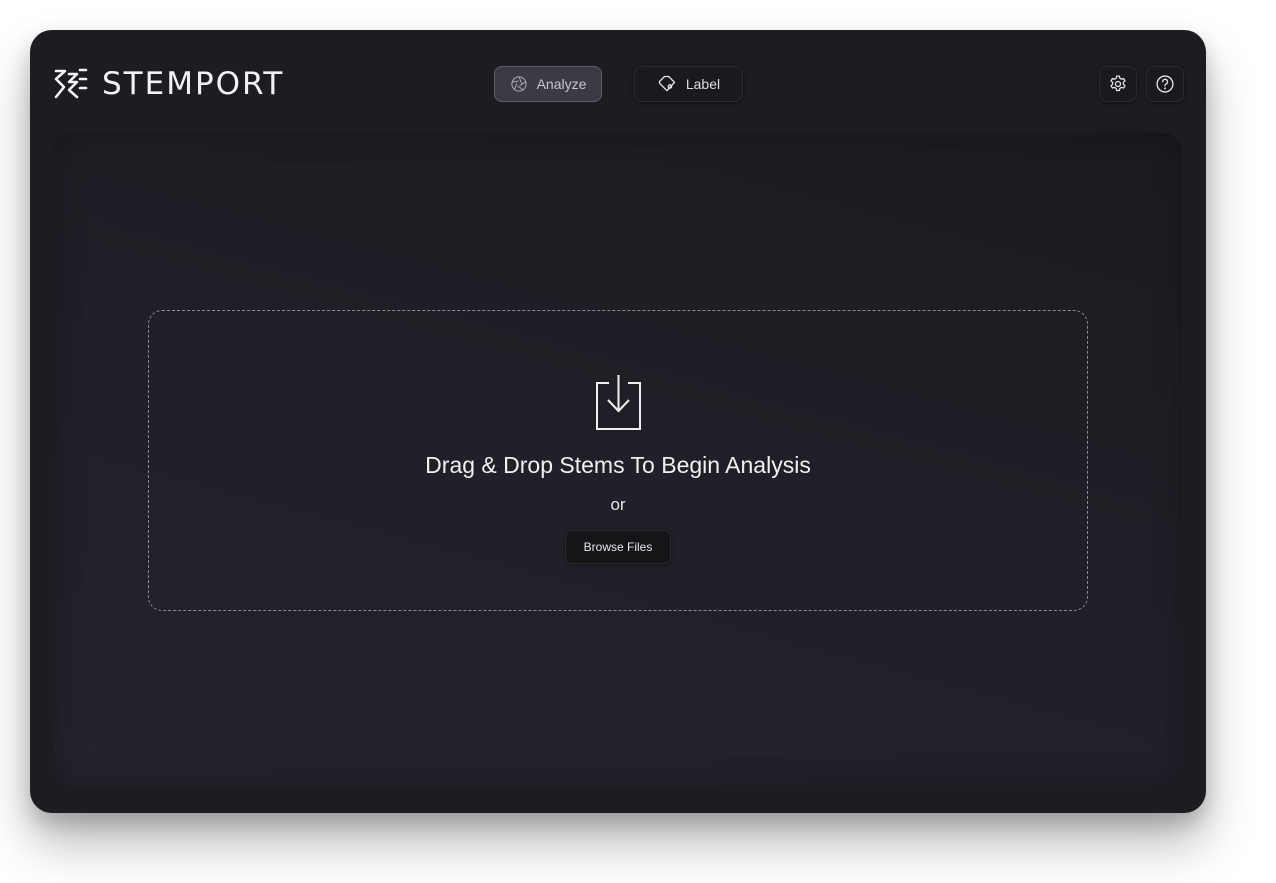 This screenshot has width=1276, height=883. Describe the element at coordinates (618, 547) in the screenshot. I see `browse-files-button: Browse Files` at that location.